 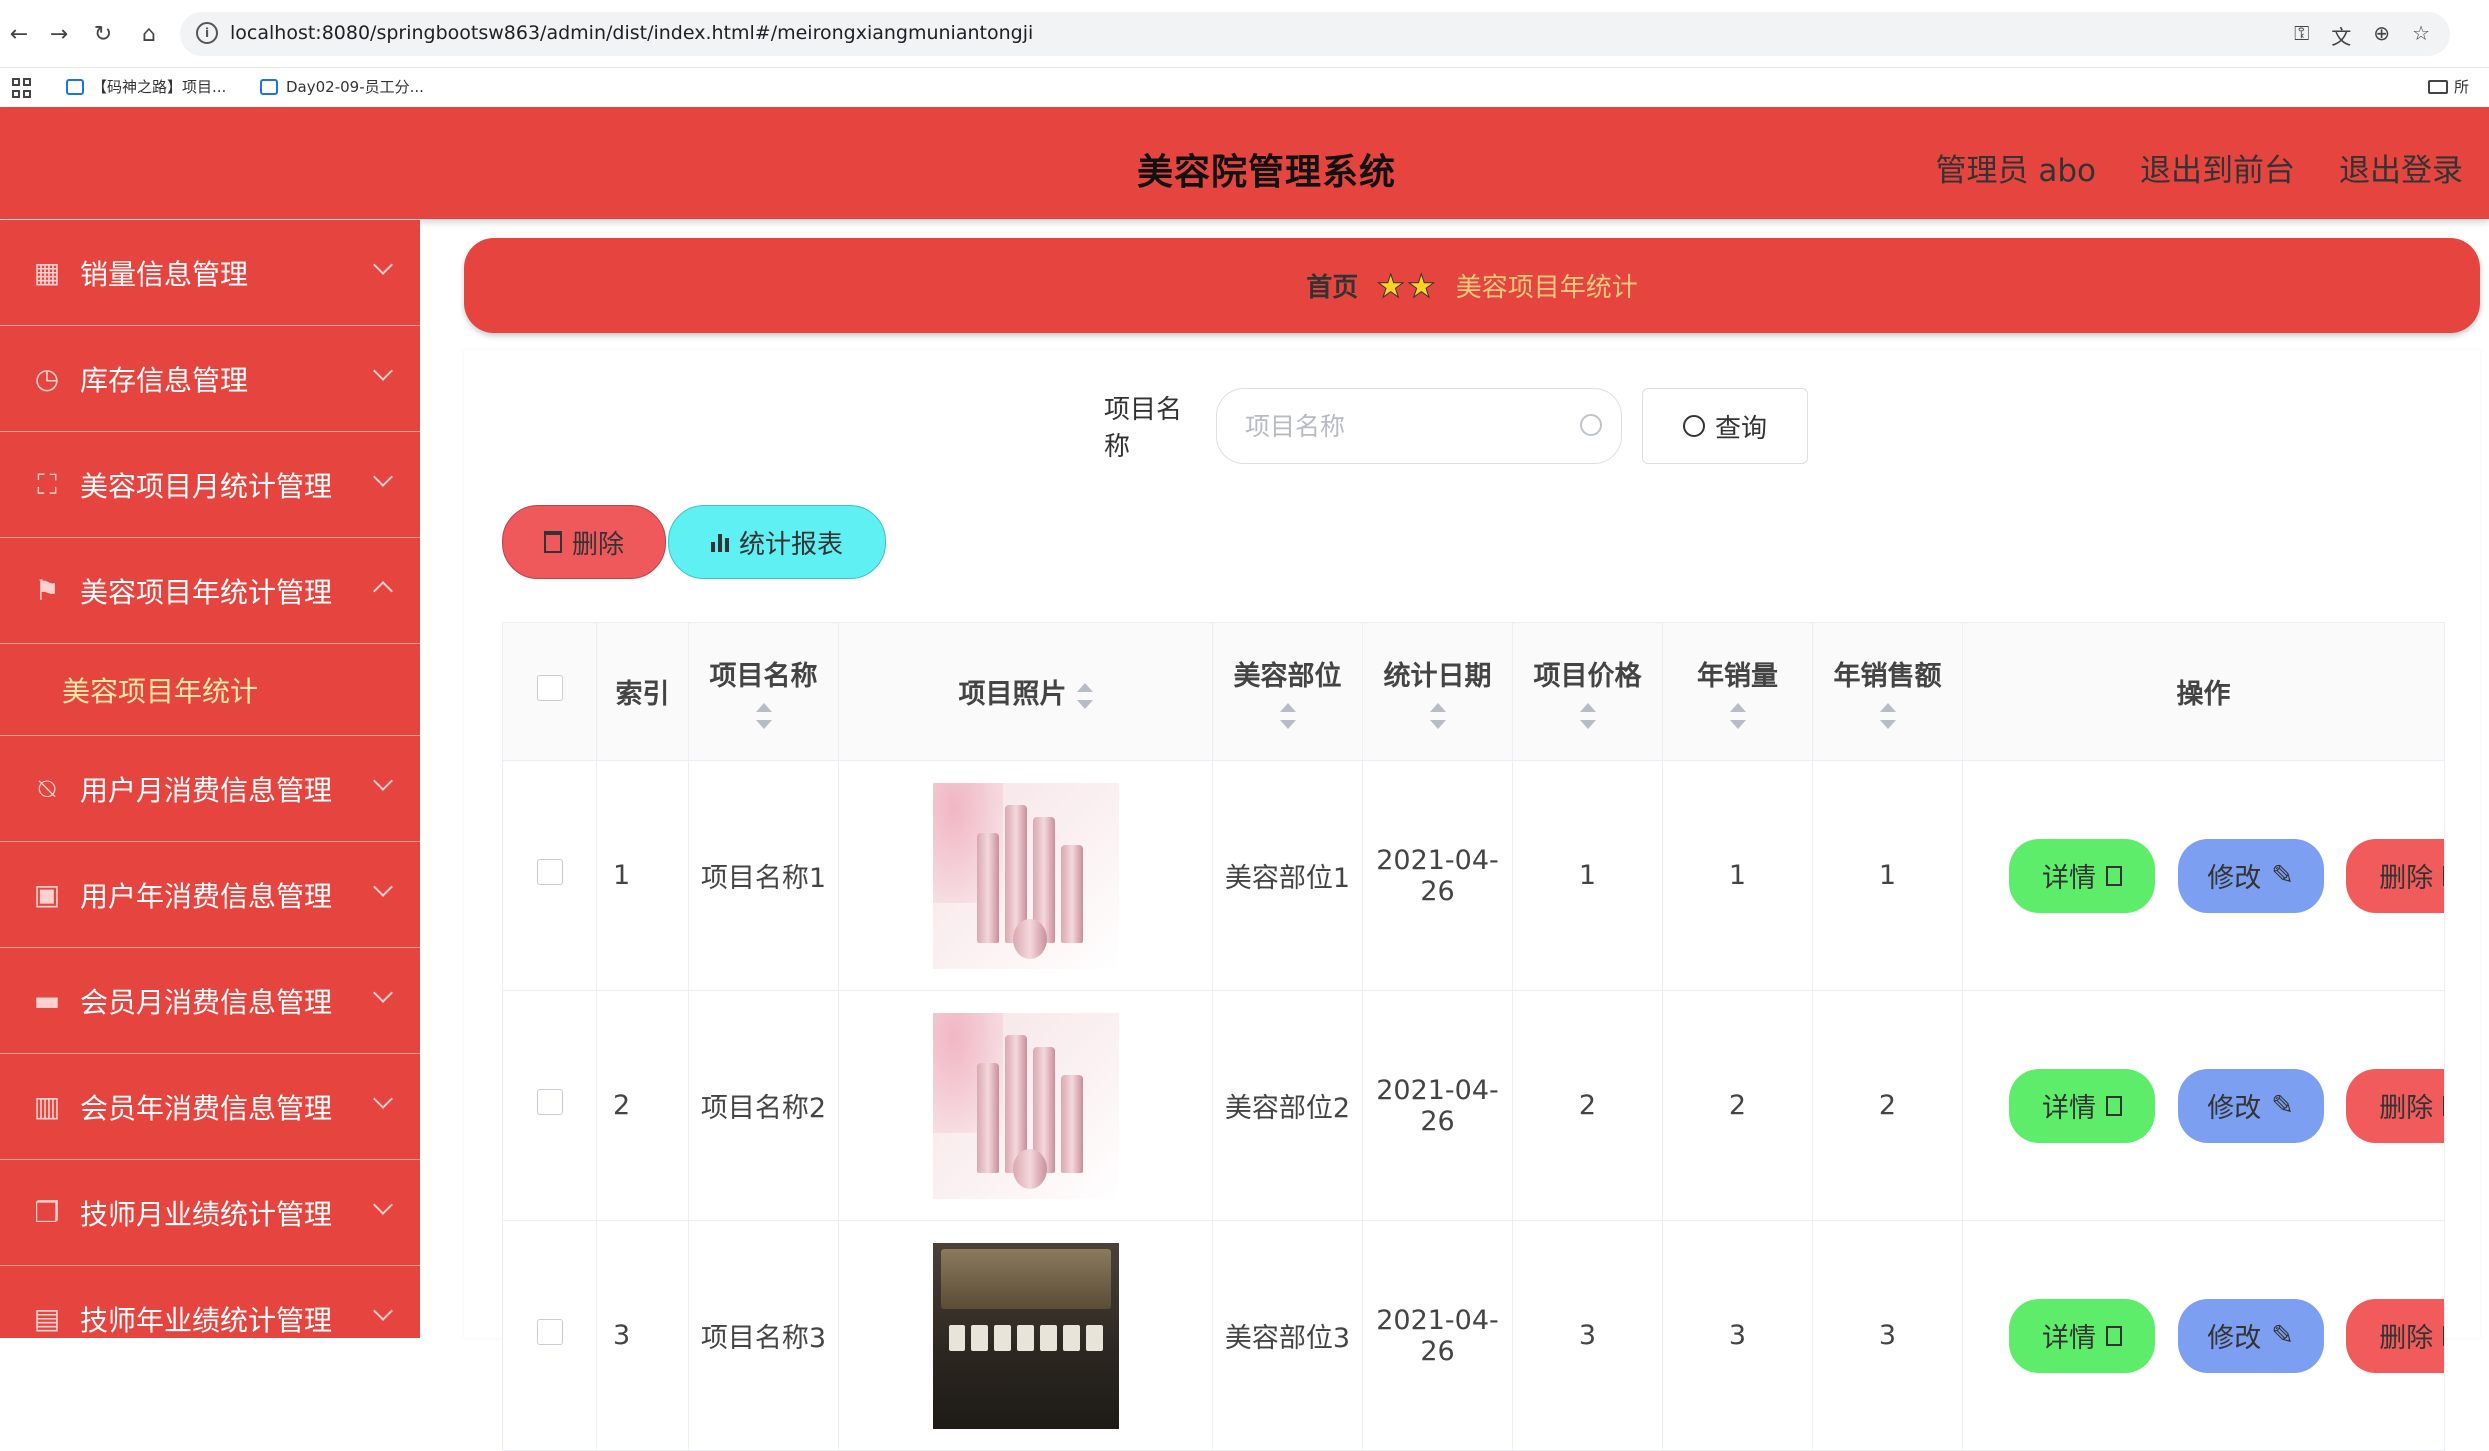 I want to click on sidebar-item-tech-annual: ▤ 技师年业绩统计管理, so click(x=210, y=1302).